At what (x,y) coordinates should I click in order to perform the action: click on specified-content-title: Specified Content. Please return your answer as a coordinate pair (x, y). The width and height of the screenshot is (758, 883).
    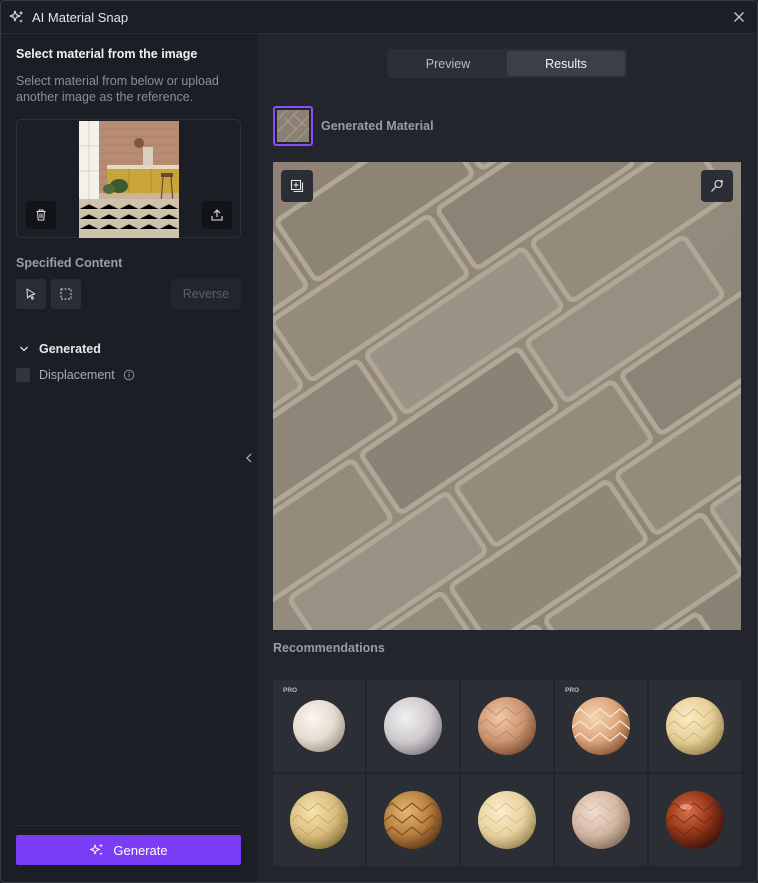
    Looking at the image, I should click on (69, 263).